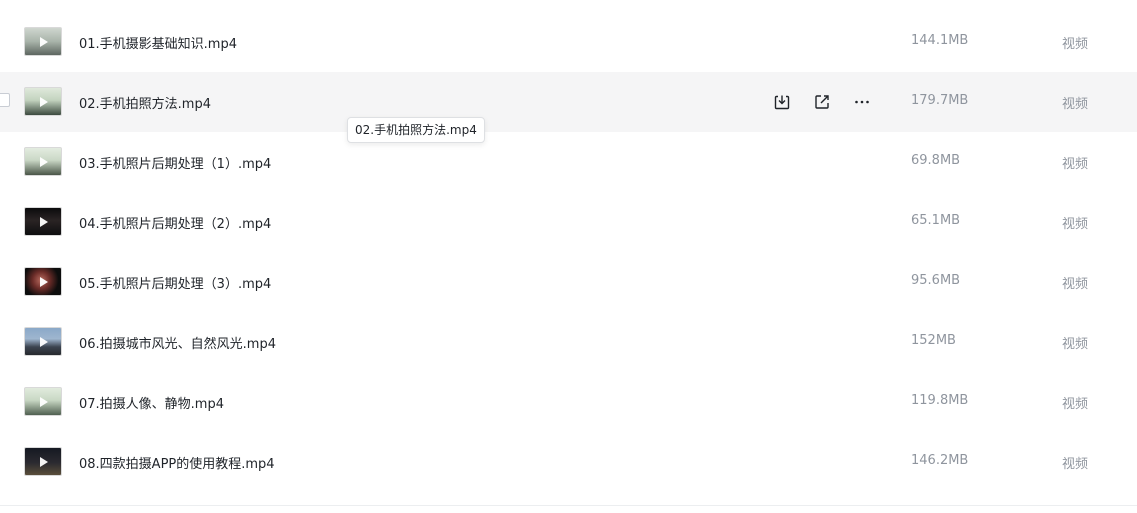  What do you see at coordinates (568, 162) in the screenshot?
I see `file-row: 03.手机照片后期处理（1）.mp4 69.8MB 视频` at bounding box center [568, 162].